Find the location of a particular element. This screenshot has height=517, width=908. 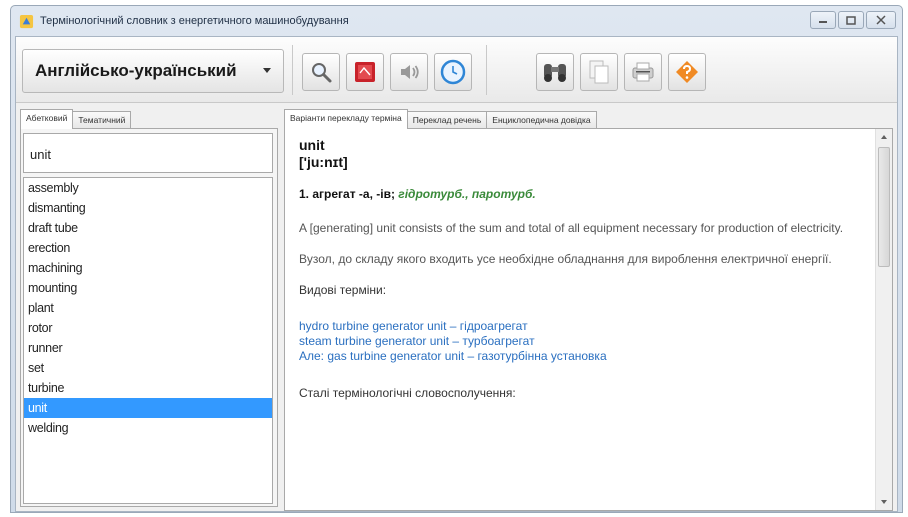

search-input: unit is located at coordinates (148, 153).